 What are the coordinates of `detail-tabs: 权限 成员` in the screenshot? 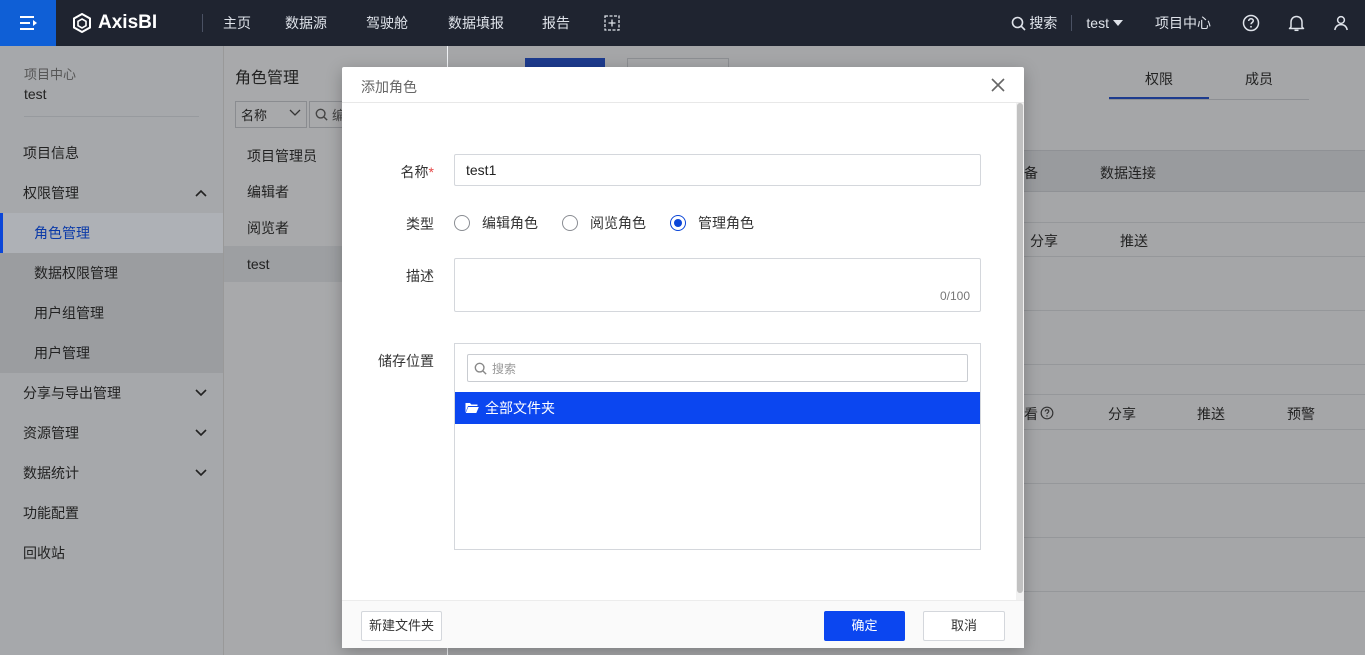 It's located at (1209, 82).